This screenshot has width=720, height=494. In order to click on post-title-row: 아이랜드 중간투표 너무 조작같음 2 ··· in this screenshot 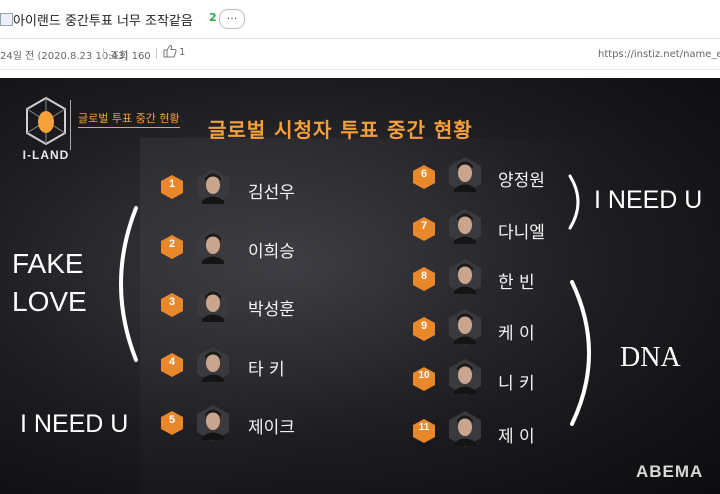, I will do `click(360, 19)`.